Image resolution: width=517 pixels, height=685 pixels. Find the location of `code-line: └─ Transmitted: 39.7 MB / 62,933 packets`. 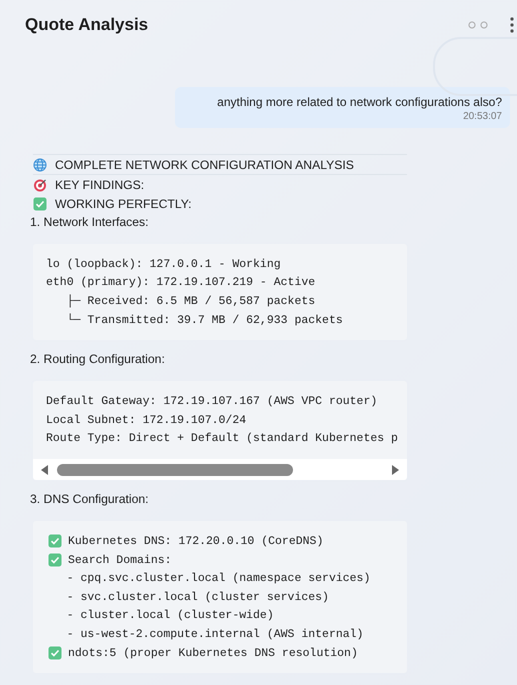

code-line: └─ Transmitted: 39.7 MB / 62,933 packets is located at coordinates (204, 320).